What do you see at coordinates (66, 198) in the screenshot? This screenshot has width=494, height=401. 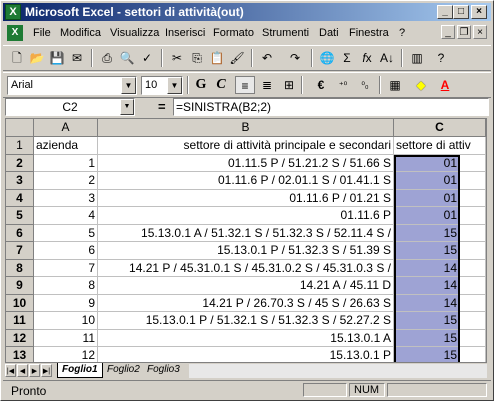 I see `cell-azienda: 3` at bounding box center [66, 198].